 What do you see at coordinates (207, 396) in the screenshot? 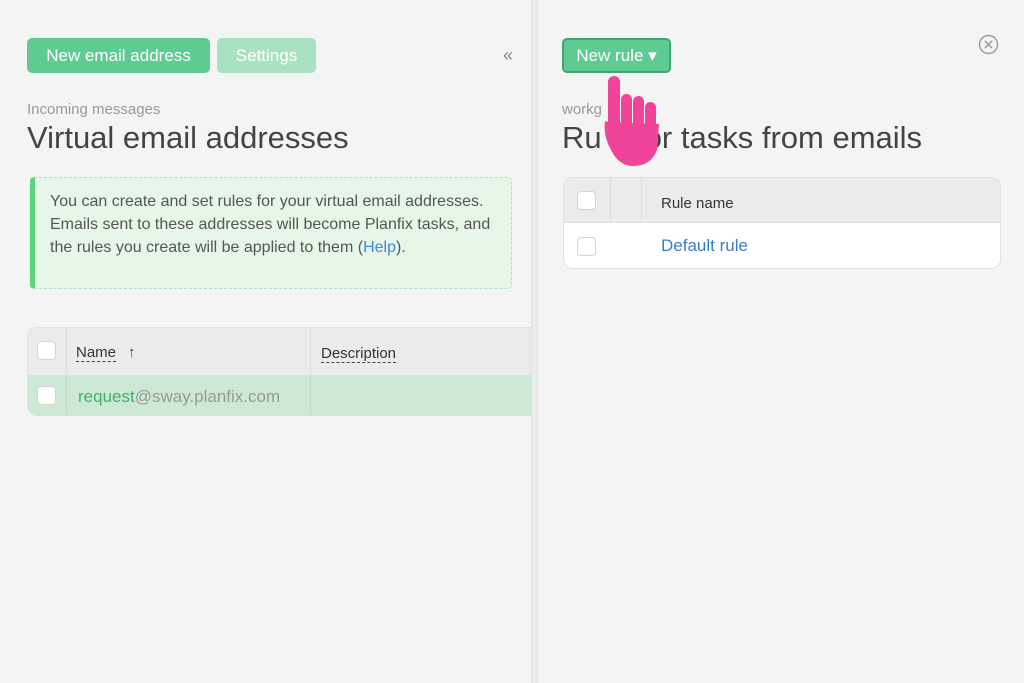
I see `email-domain: @sway.planfix.com` at bounding box center [207, 396].